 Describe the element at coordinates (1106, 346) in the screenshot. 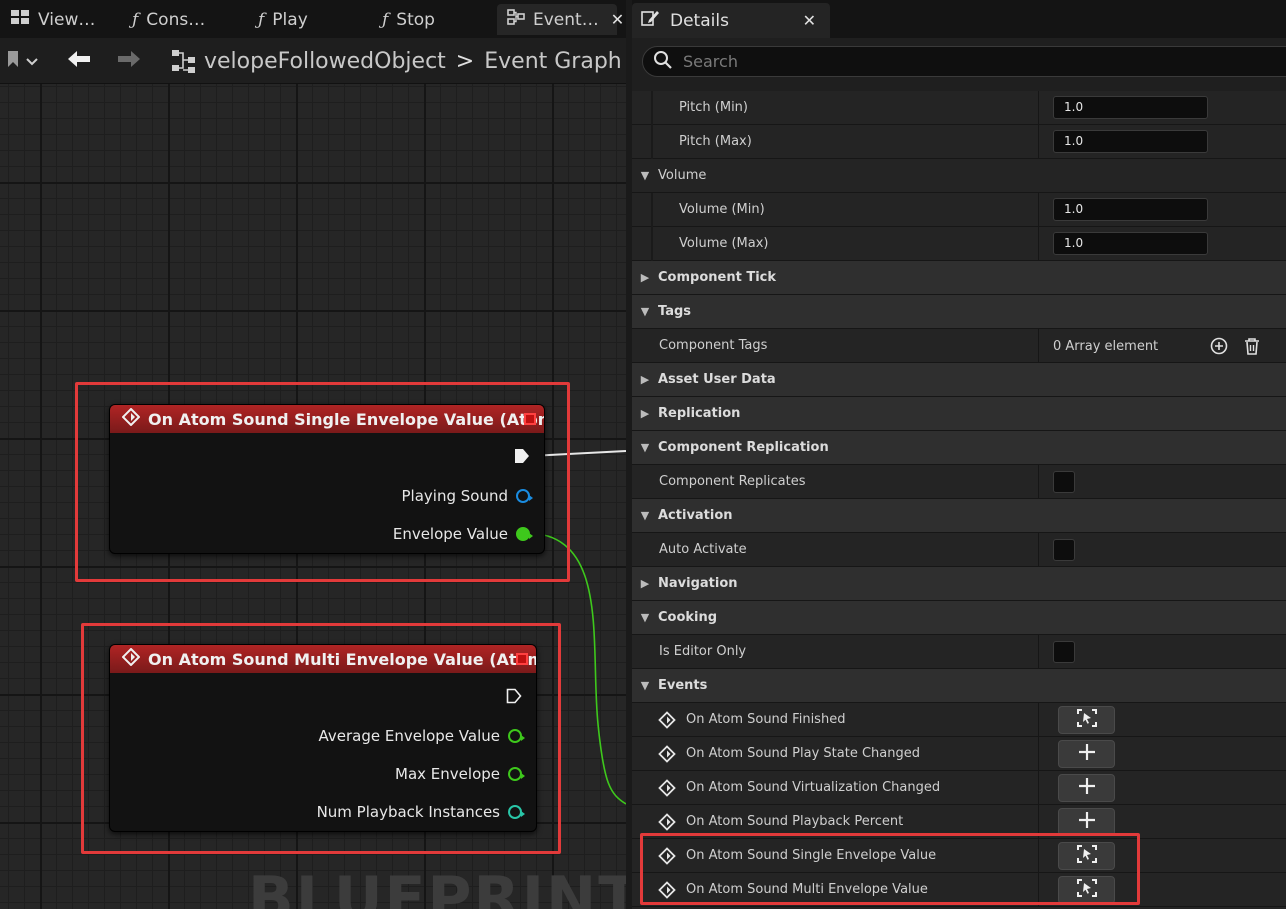

I see `array-count: 0 Array element` at that location.